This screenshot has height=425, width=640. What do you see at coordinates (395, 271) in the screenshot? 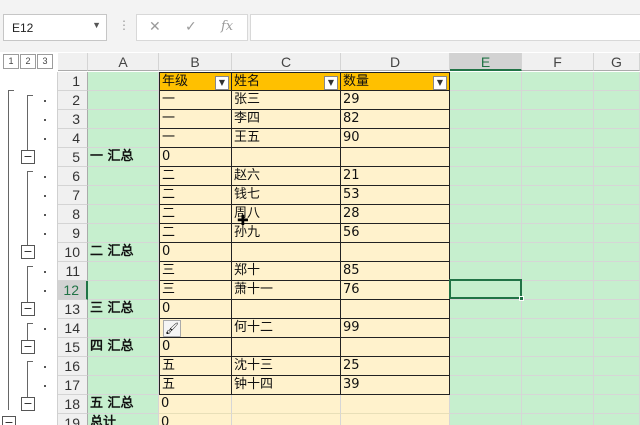
I see `cell-d11: 85` at bounding box center [395, 271].